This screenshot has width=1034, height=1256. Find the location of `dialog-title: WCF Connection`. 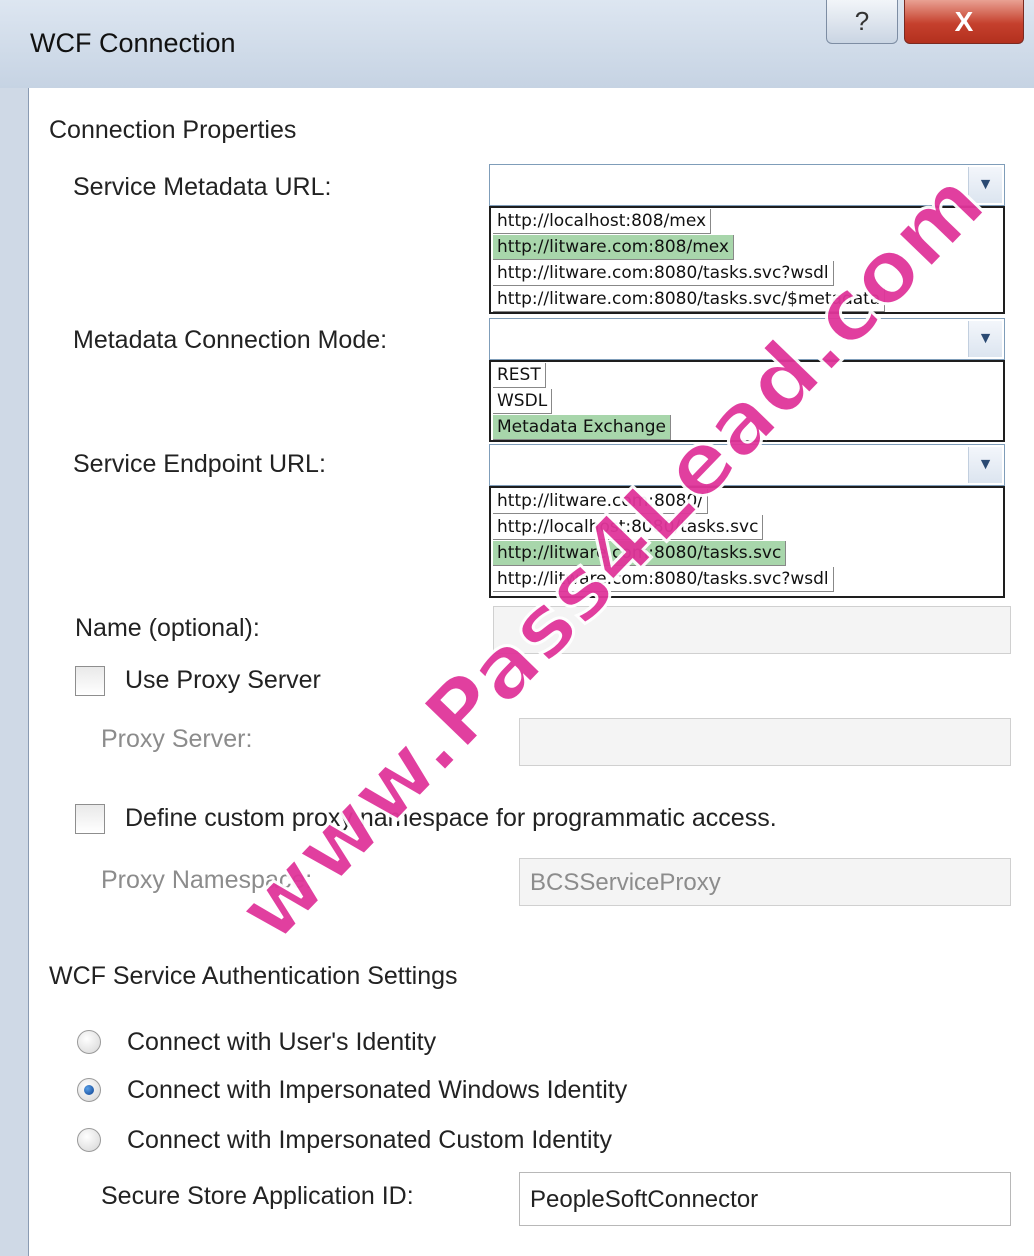

dialog-title: WCF Connection is located at coordinates (133, 43).